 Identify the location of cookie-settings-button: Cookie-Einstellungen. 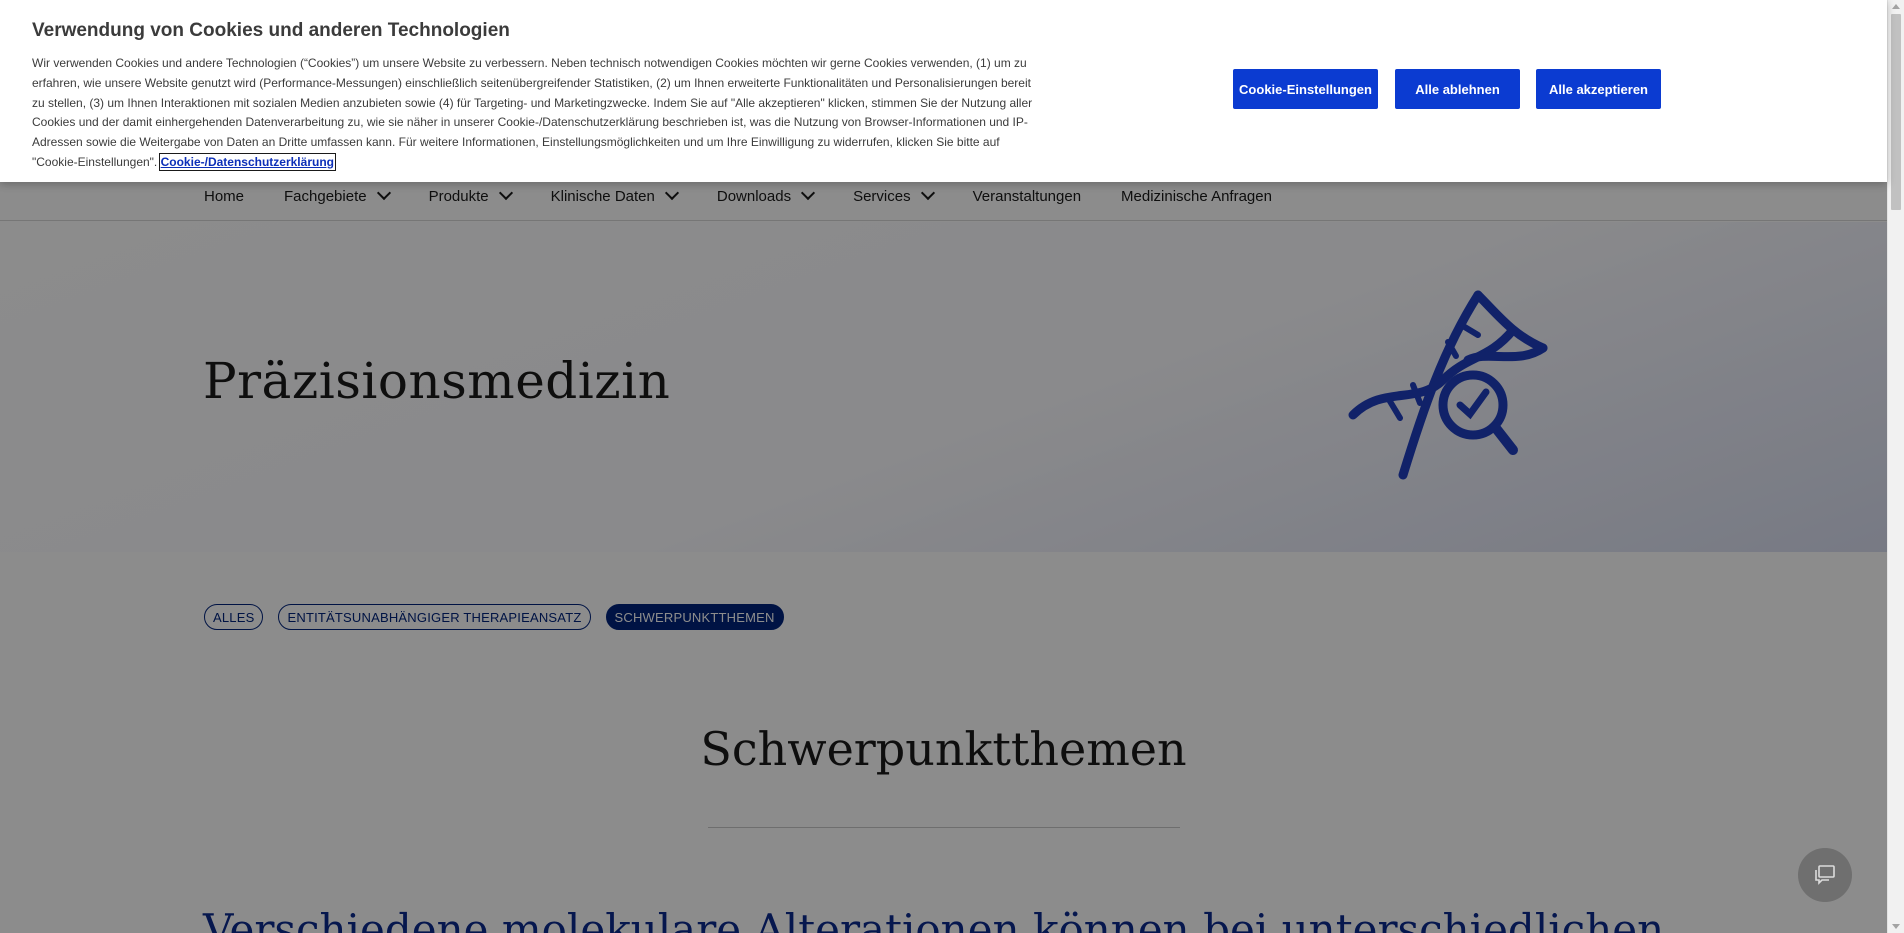
(1305, 89).